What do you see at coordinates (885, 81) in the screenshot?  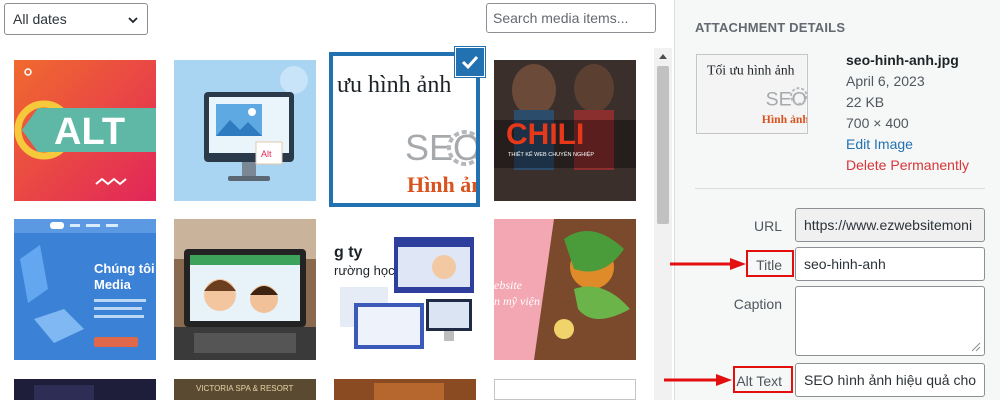 I see `file-date: April 6, 2023` at bounding box center [885, 81].